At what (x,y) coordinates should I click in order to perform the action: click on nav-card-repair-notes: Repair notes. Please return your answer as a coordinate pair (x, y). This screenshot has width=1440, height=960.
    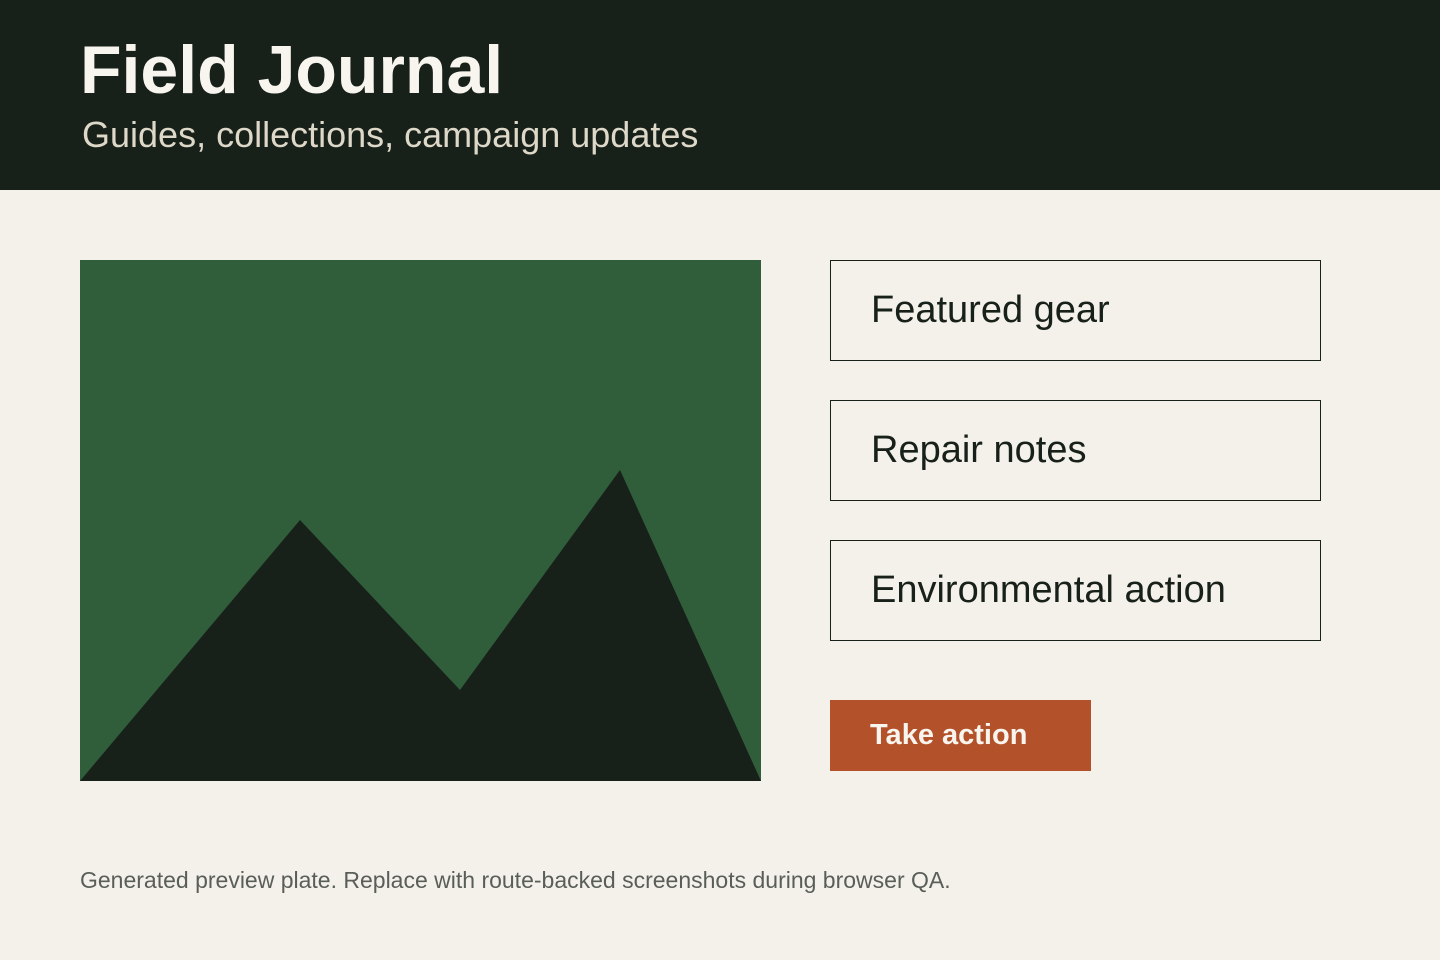
    Looking at the image, I should click on (1075, 450).